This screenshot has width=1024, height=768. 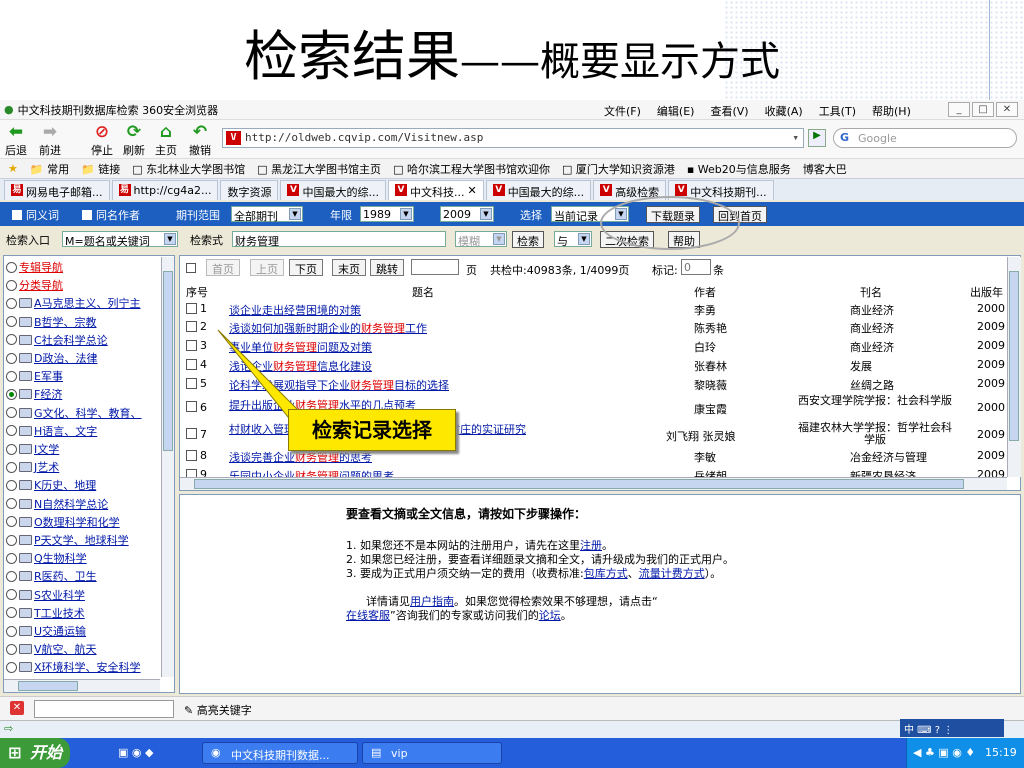 I want to click on callout-arrow, so click(x=259, y=376).